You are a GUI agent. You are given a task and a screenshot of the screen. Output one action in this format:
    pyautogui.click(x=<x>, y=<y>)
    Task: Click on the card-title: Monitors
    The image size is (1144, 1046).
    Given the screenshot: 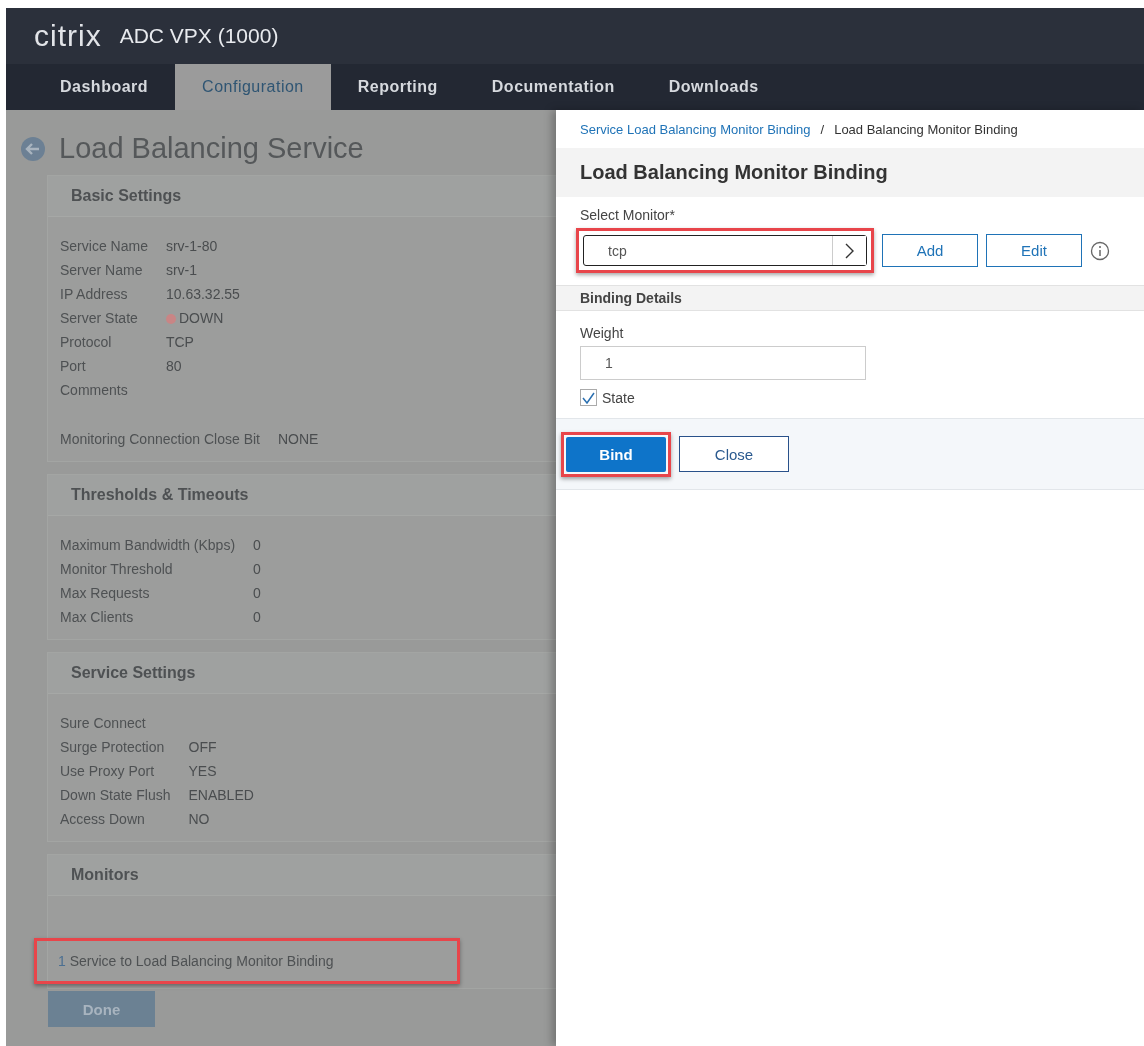 What is the action you would take?
    pyautogui.click(x=105, y=875)
    